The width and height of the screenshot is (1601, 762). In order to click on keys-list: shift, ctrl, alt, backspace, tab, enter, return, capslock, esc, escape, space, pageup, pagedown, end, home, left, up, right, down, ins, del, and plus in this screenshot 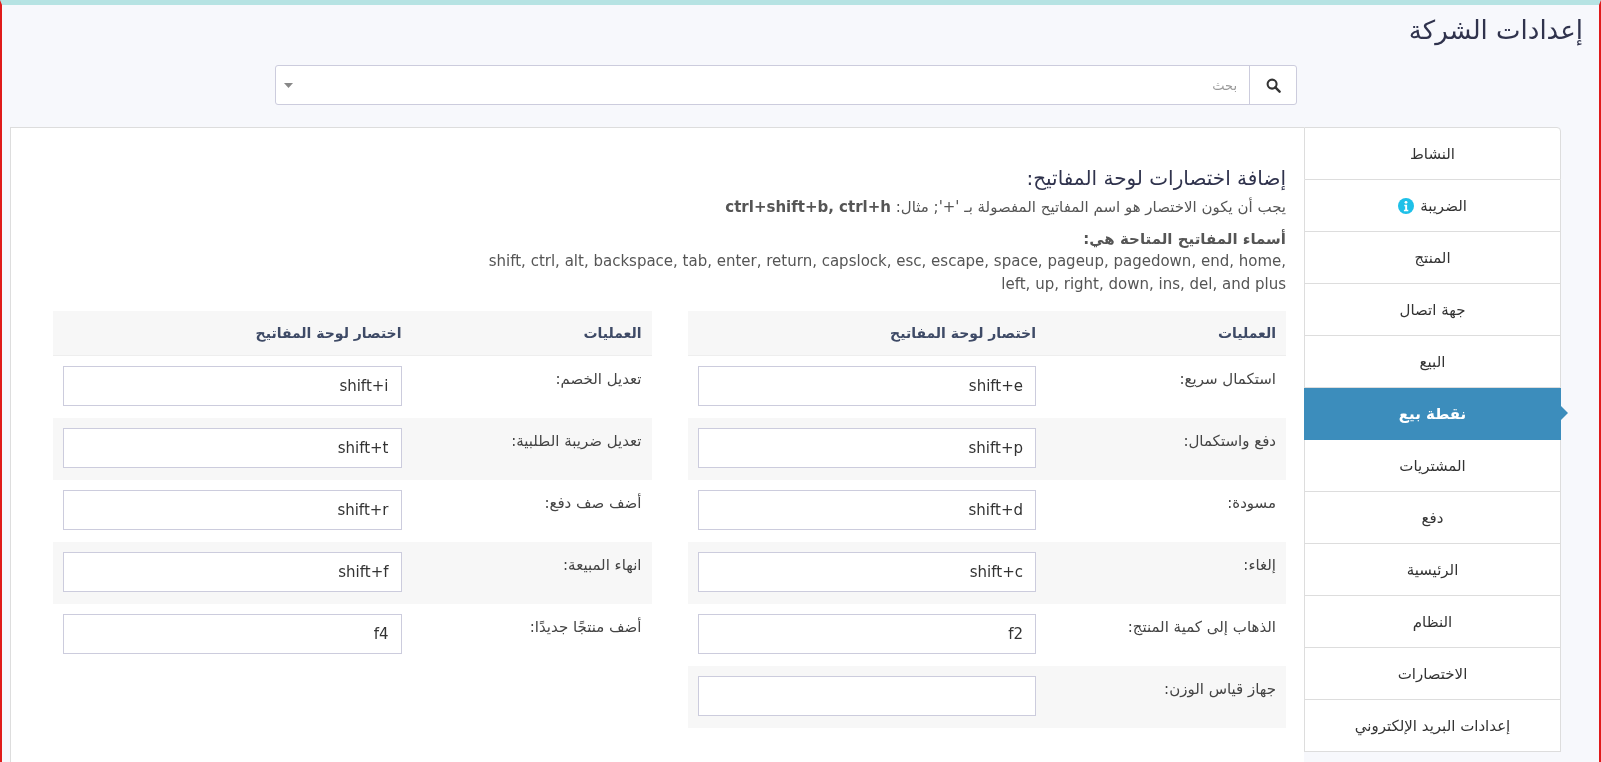, I will do `click(886, 272)`.